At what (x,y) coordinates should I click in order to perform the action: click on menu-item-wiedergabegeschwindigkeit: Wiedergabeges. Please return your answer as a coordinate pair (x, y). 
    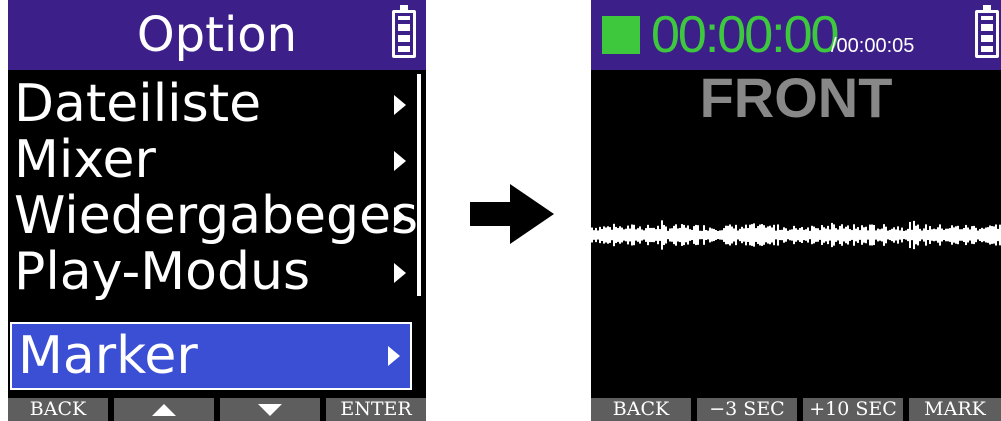
    Looking at the image, I should click on (213, 217).